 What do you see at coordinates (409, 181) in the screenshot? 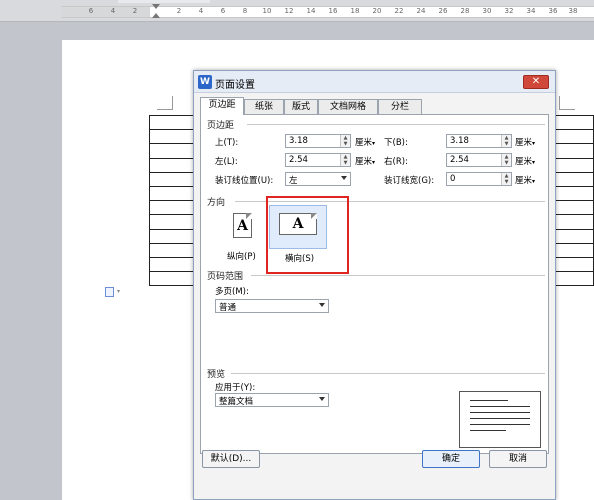
I see `gutter-width-label: 装订线宽(G):` at bounding box center [409, 181].